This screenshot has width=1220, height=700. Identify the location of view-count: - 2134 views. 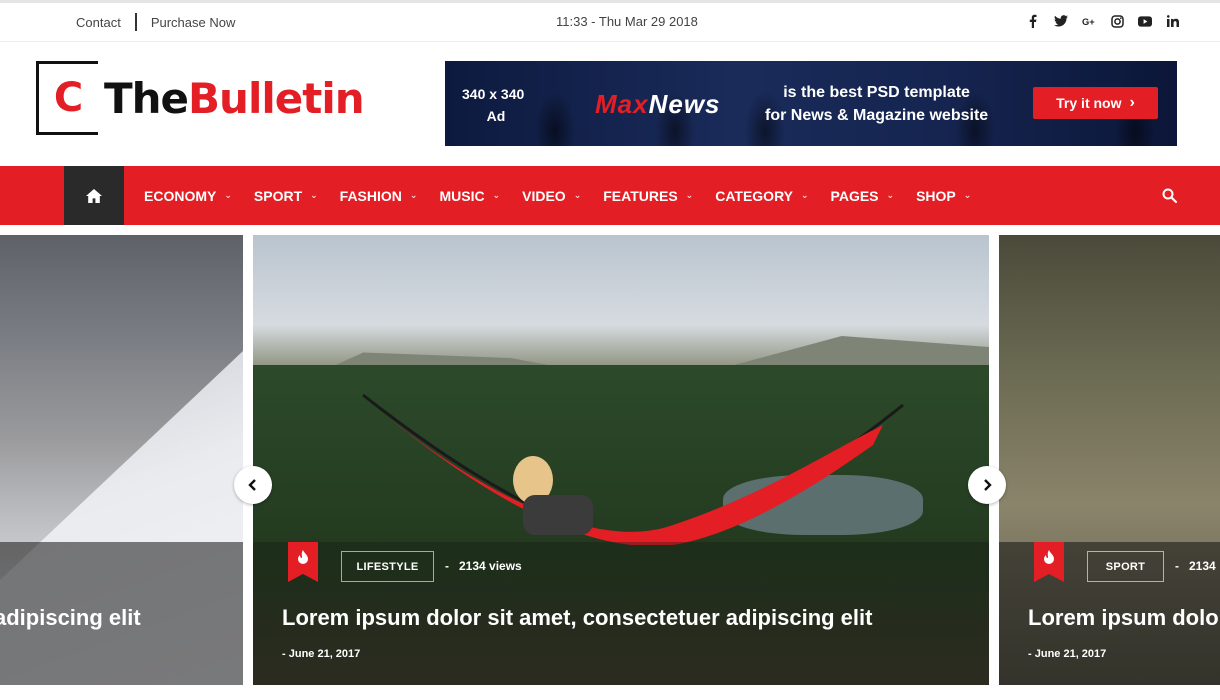
(483, 566).